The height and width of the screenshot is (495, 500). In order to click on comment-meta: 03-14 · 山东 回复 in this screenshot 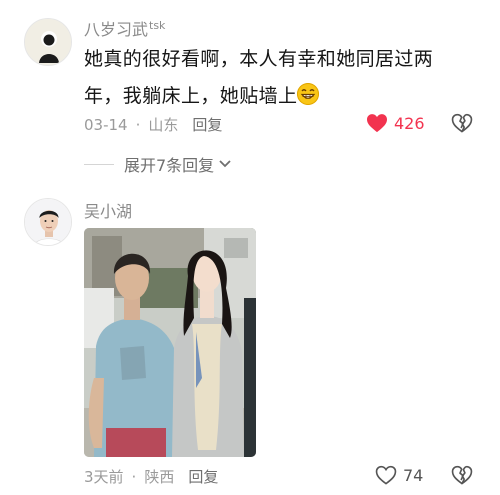, I will do `click(153, 124)`.